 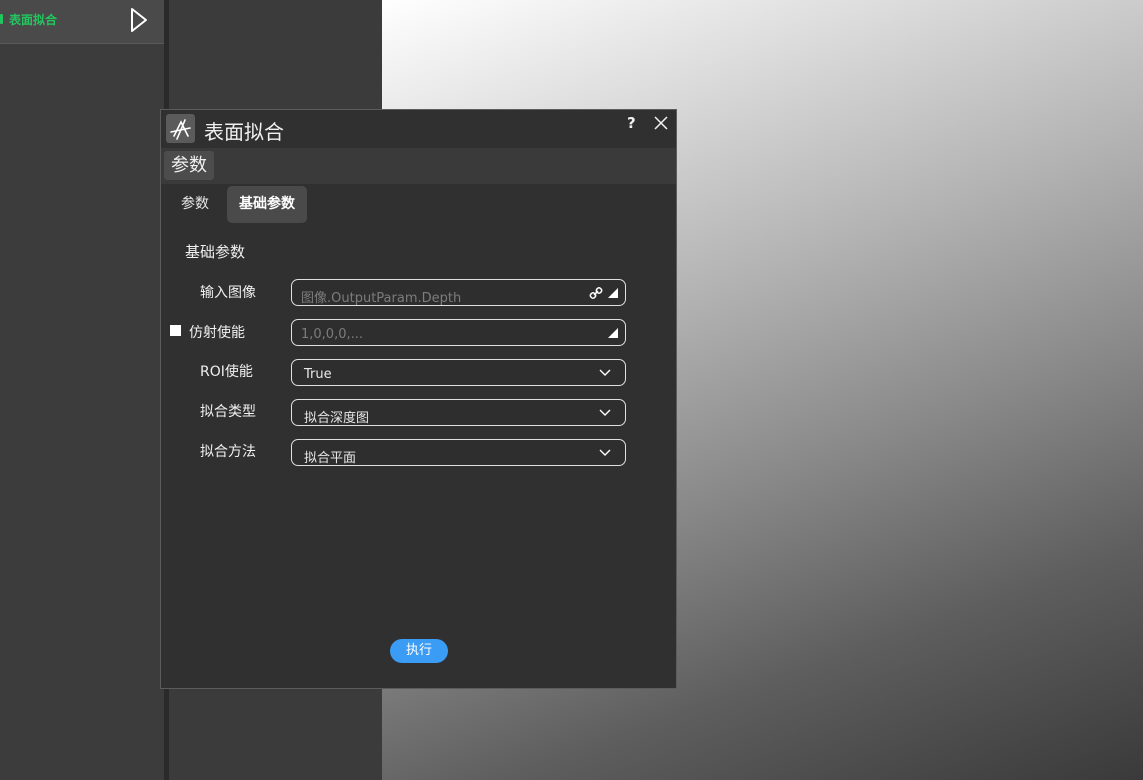 What do you see at coordinates (244, 132) in the screenshot?
I see `dialog-title: 表面拟合` at bounding box center [244, 132].